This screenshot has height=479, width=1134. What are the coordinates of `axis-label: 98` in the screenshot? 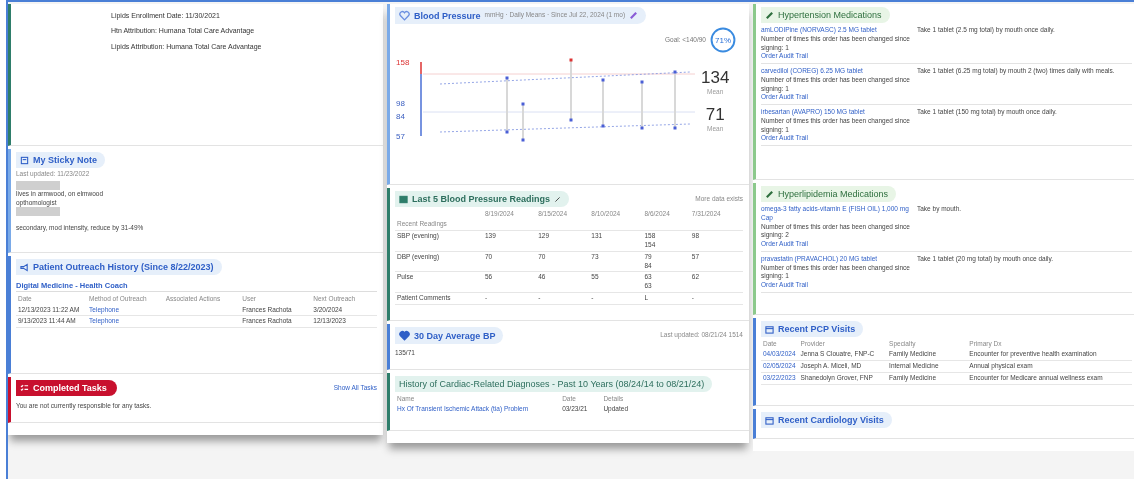 It's located at (400, 103).